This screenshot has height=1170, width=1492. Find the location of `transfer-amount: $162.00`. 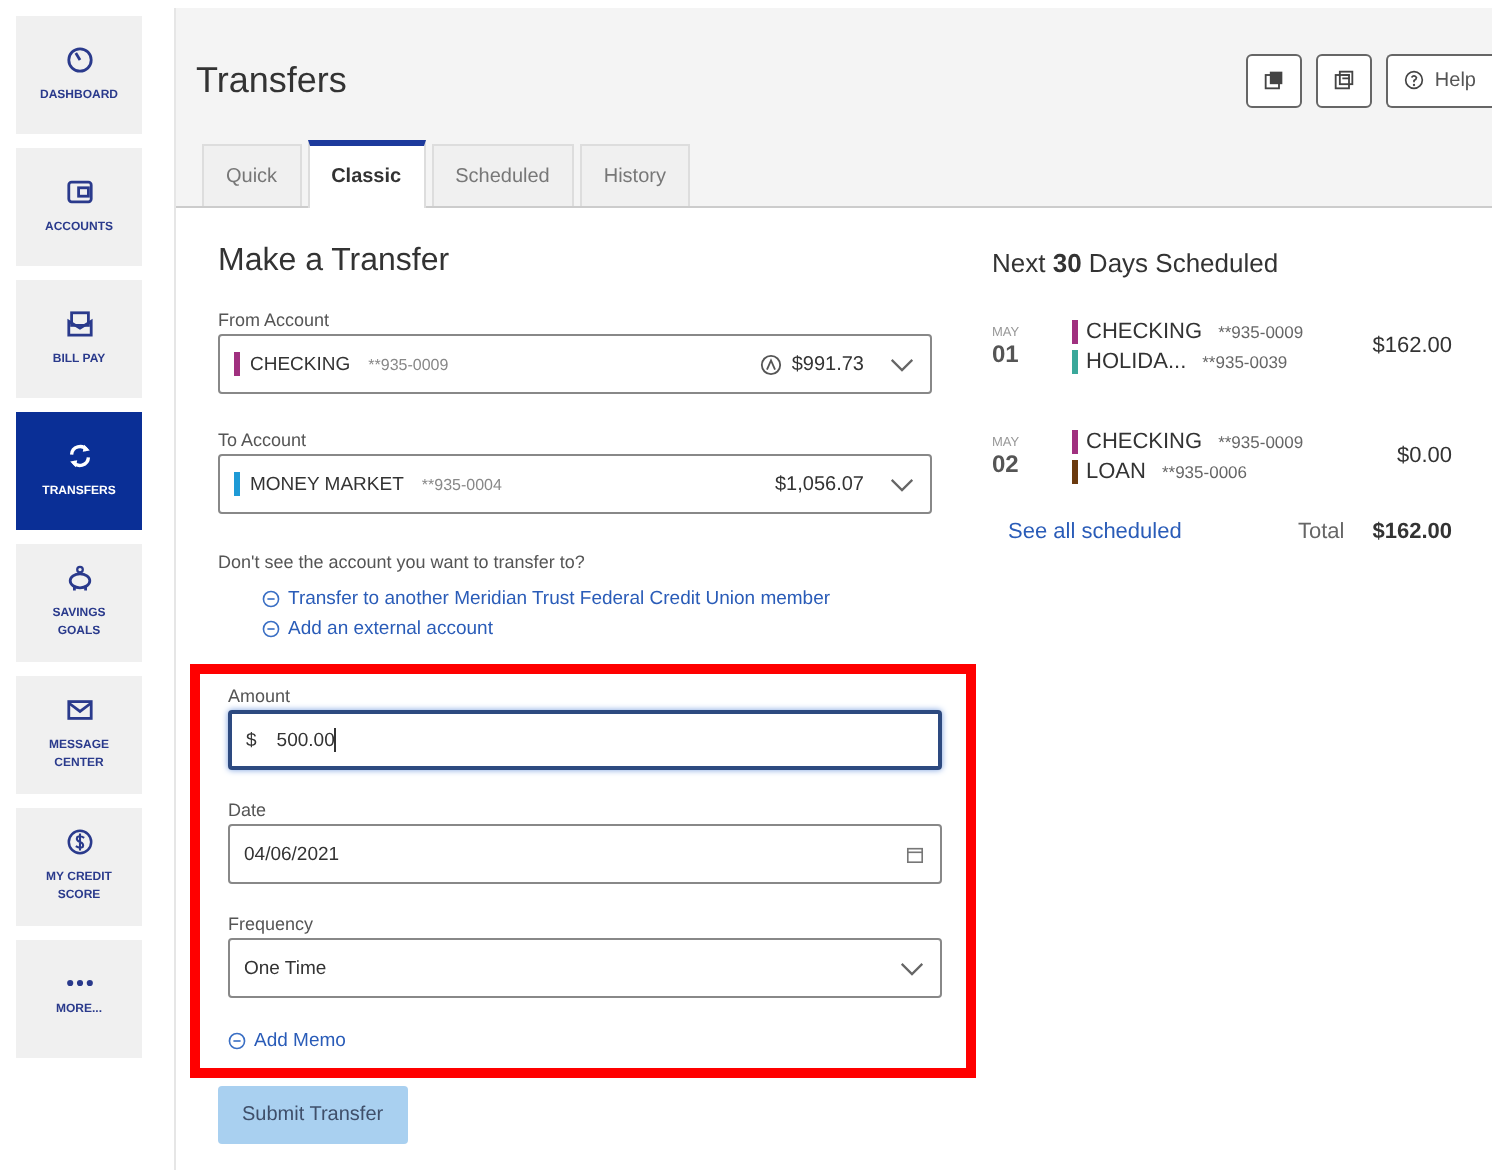

transfer-amount: $162.00 is located at coordinates (1412, 346).